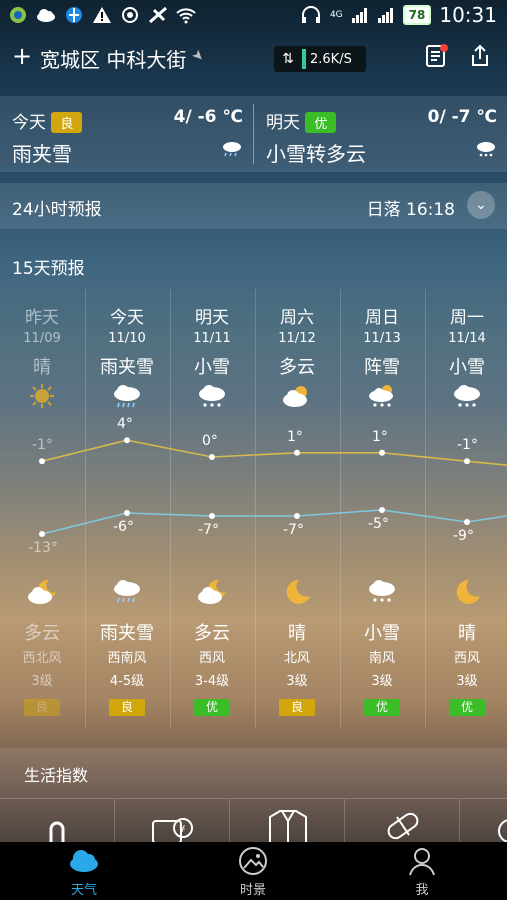 The width and height of the screenshot is (507, 900). What do you see at coordinates (84, 861) in the screenshot?
I see `weather-cloud-icon` at bounding box center [84, 861].